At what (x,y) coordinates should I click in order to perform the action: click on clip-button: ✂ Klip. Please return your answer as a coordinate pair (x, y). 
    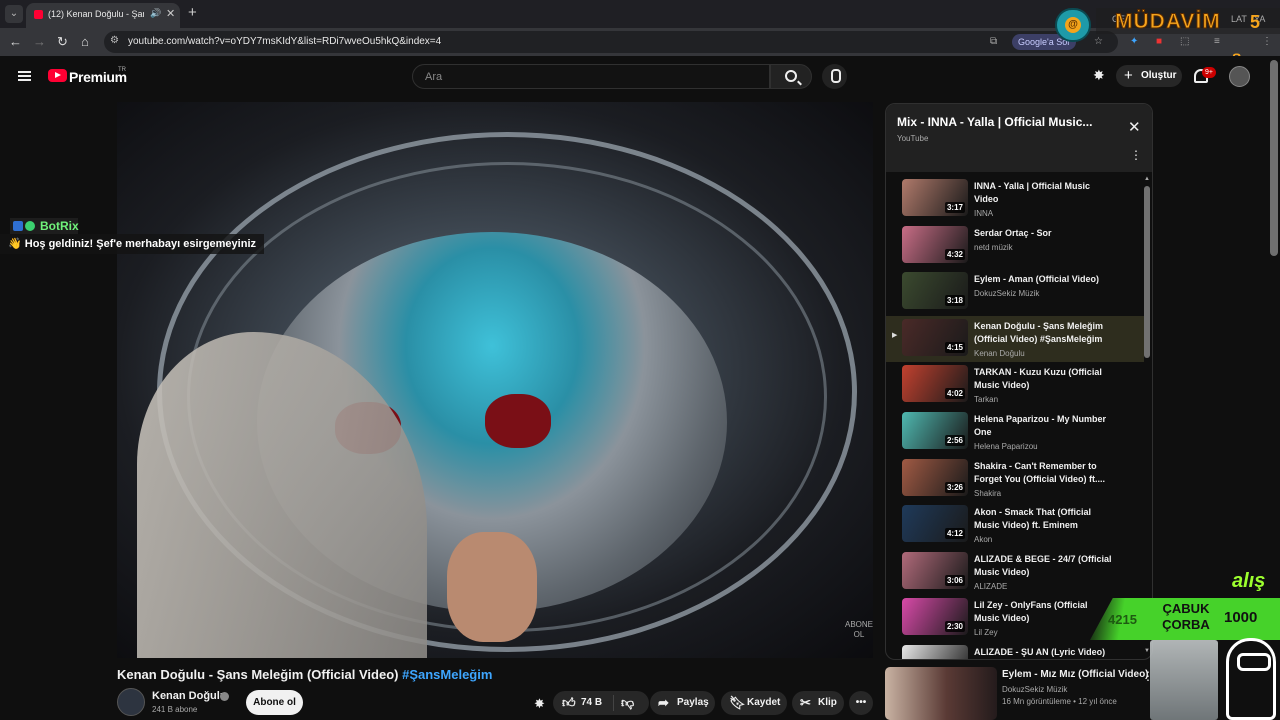
    Looking at the image, I should click on (818, 703).